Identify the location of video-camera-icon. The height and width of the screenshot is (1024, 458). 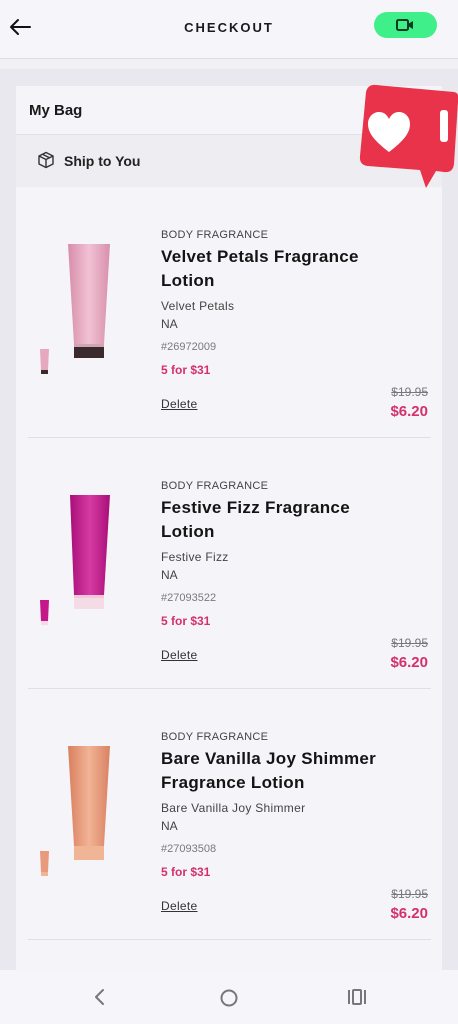
(404, 25).